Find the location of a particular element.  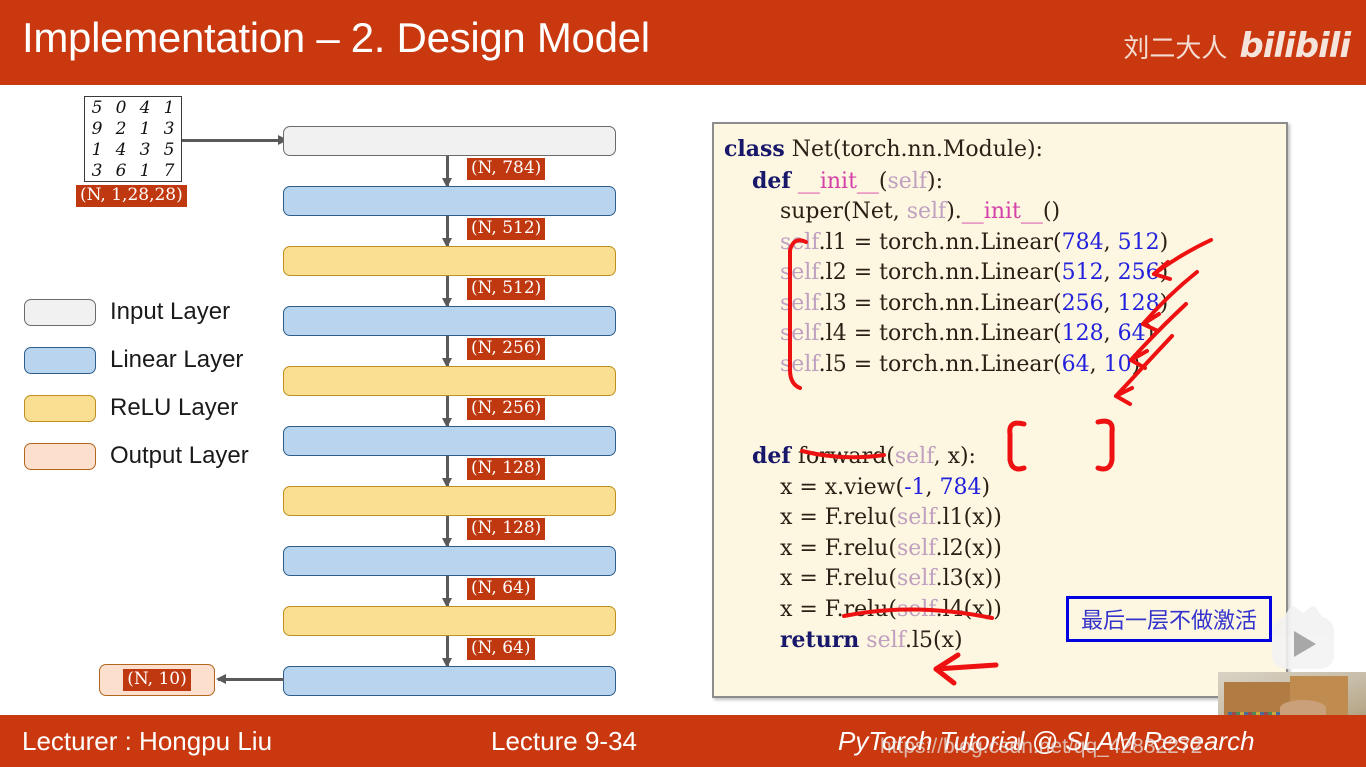

output-layer-box: (N, 10) is located at coordinates (157, 680).